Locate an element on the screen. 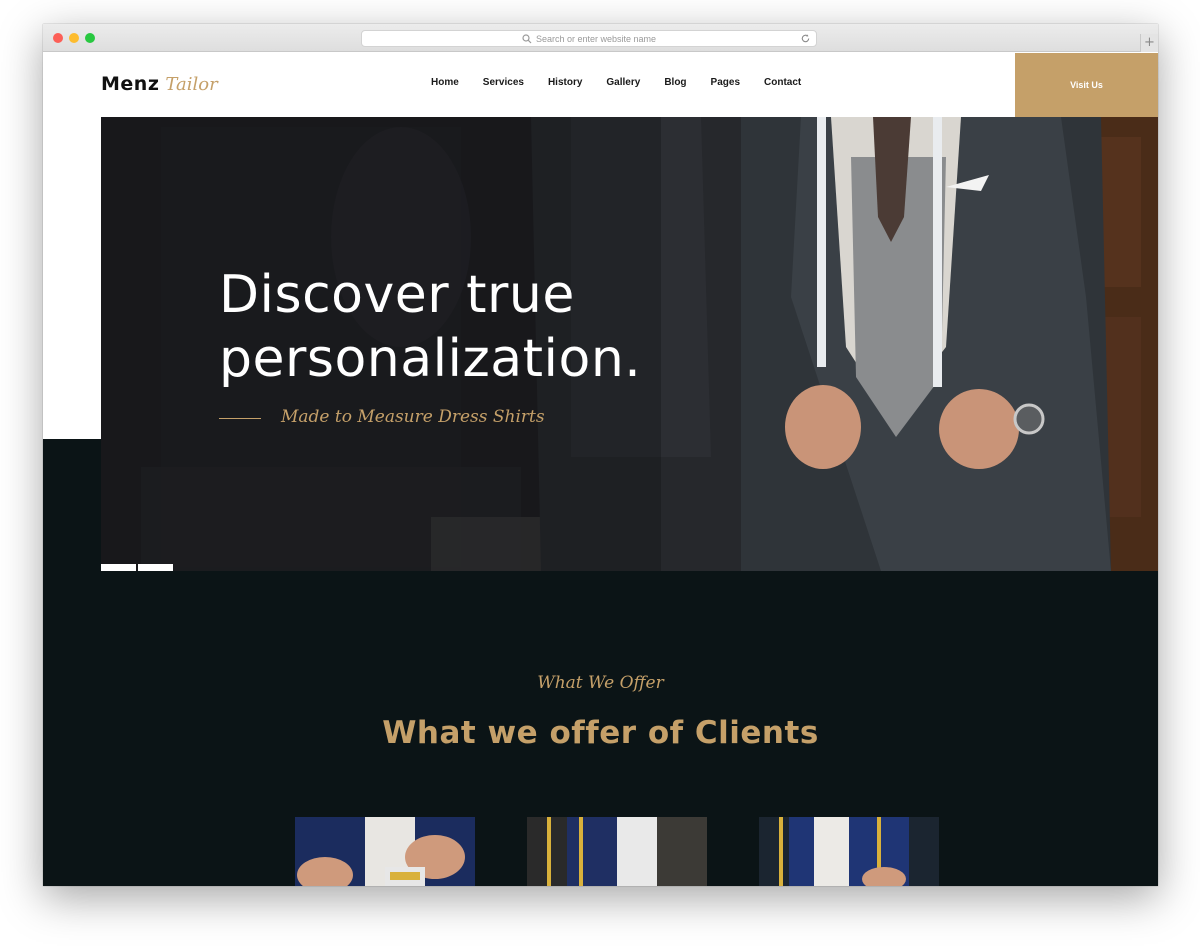  hero-divider is located at coordinates (240, 418).